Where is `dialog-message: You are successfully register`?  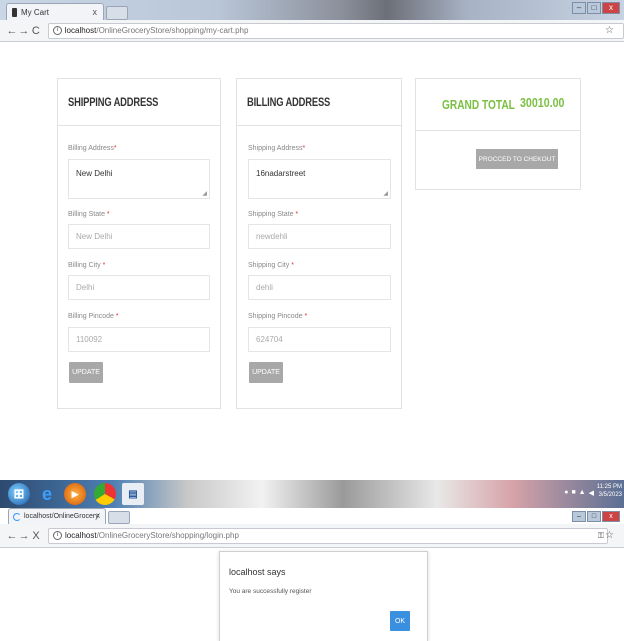
dialog-message: You are successfully register is located at coordinates (270, 591).